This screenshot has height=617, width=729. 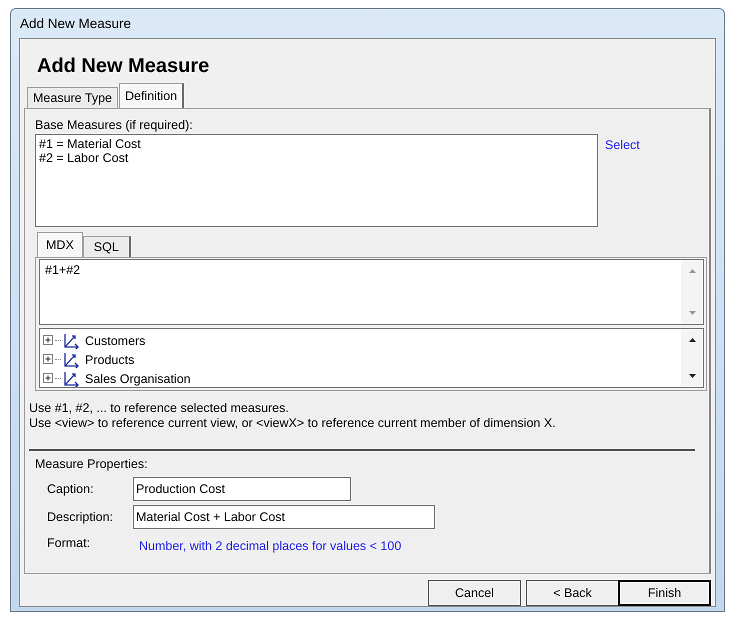 I want to click on field-label: Description:, so click(x=80, y=517).